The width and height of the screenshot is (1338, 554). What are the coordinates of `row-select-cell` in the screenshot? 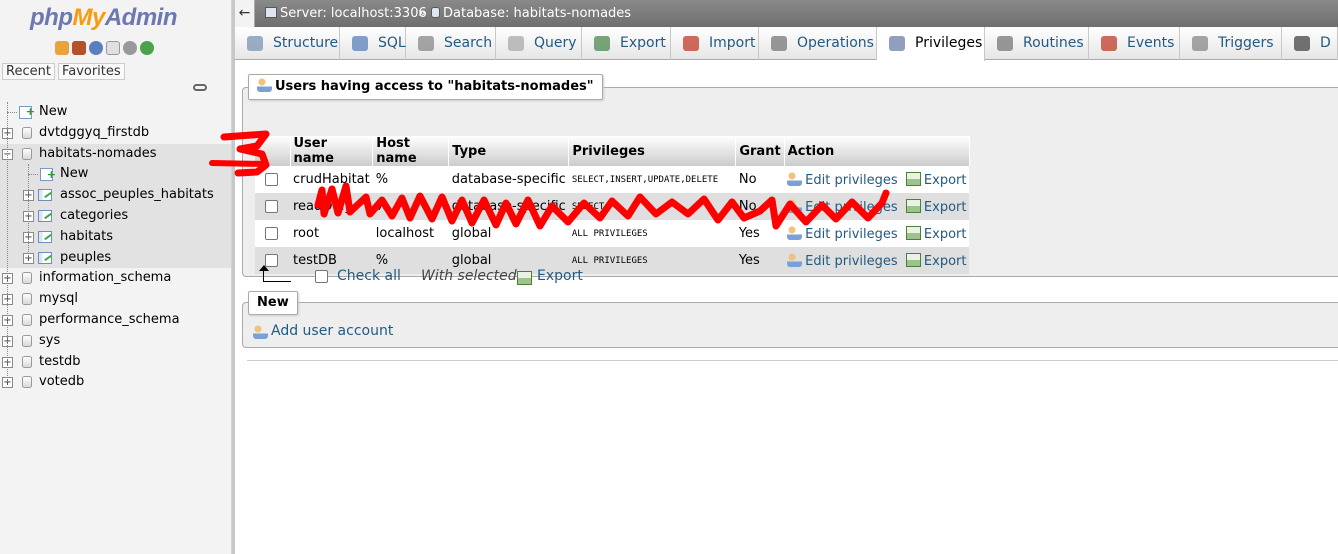 It's located at (272, 233).